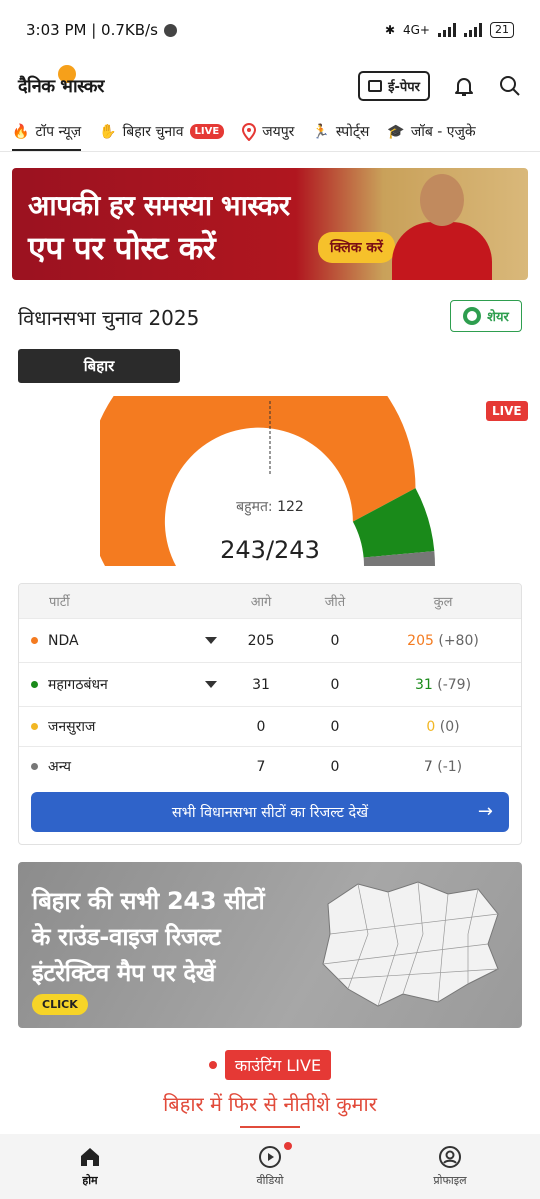 Image resolution: width=540 pixels, height=1199 pixels. Describe the element at coordinates (423, 684) in the screenshot. I see `total-count: 31` at that location.